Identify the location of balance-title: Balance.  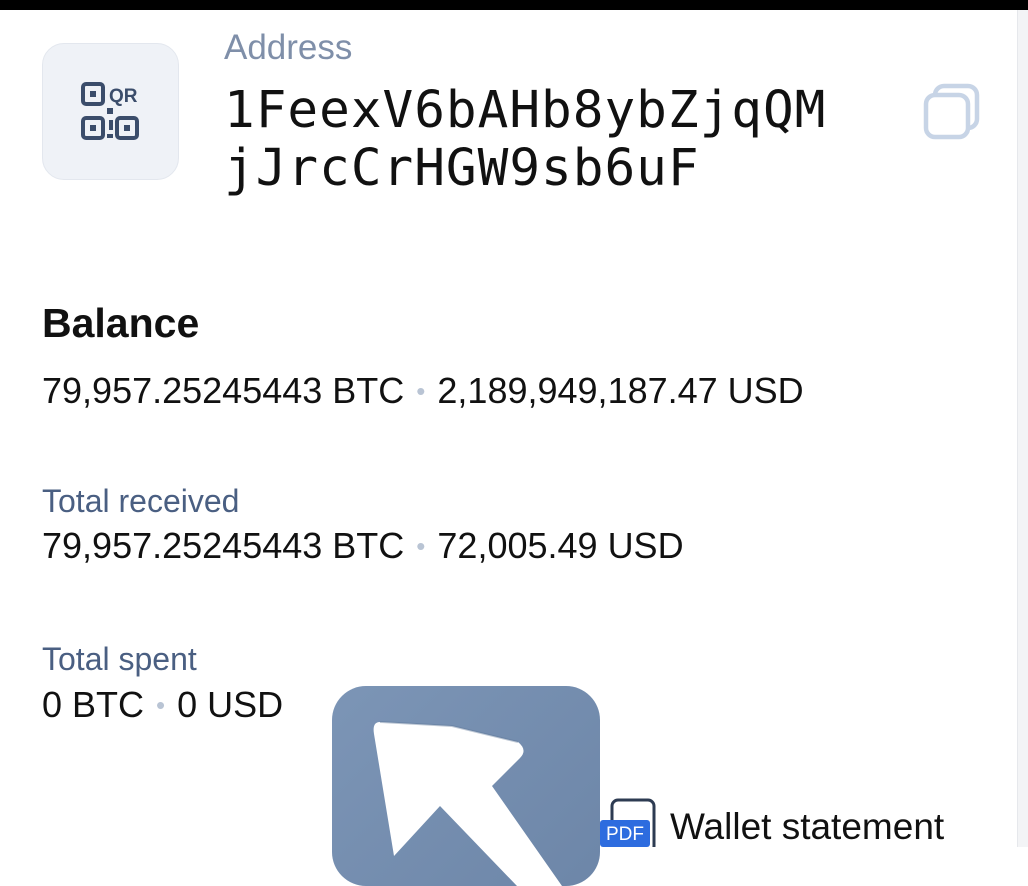
(121, 323).